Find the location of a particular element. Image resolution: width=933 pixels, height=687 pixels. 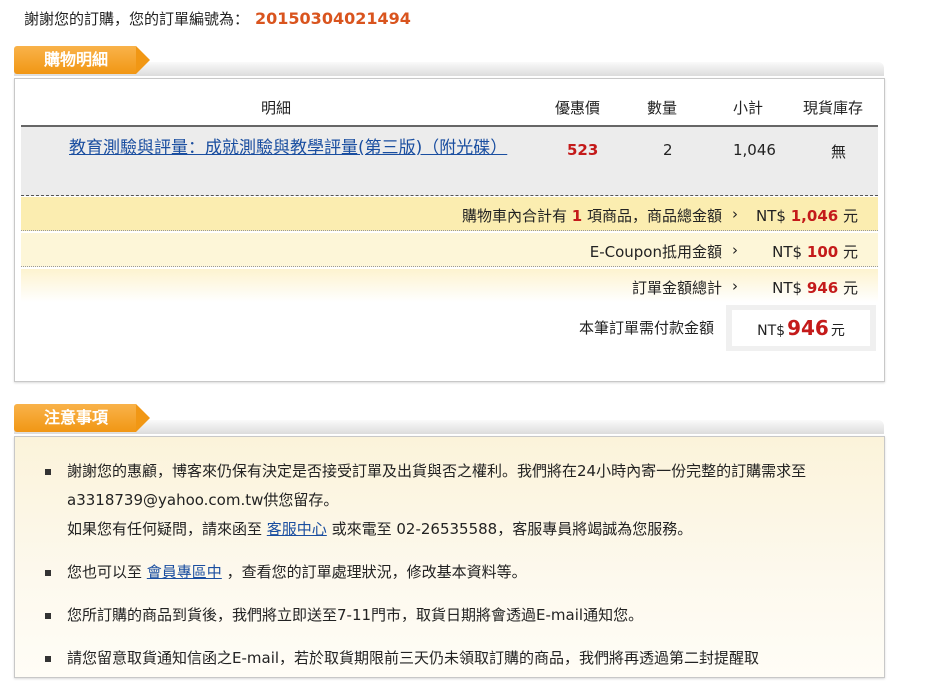

header-subtotal: 小計 is located at coordinates (748, 108).